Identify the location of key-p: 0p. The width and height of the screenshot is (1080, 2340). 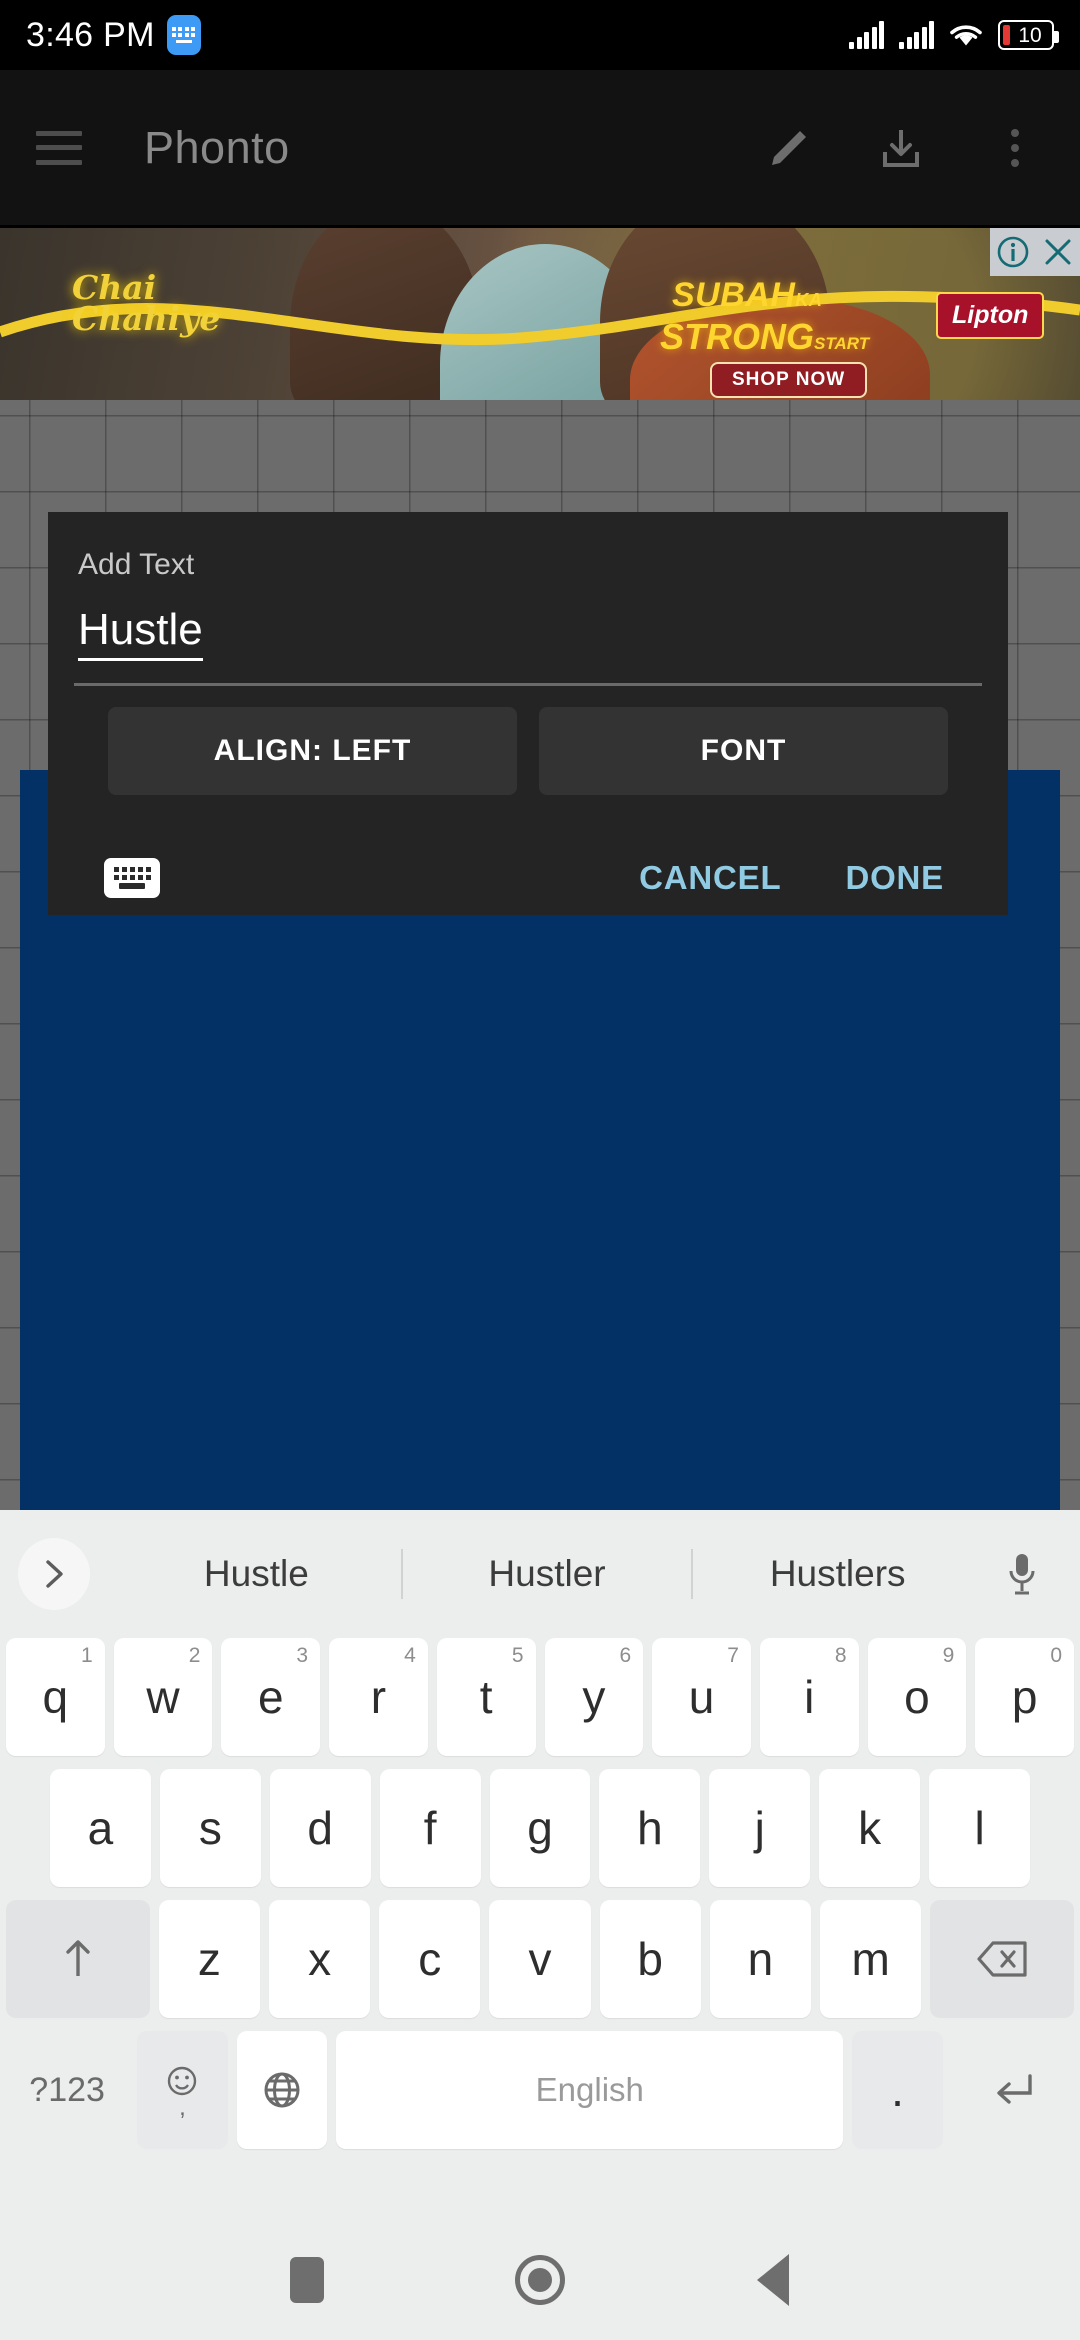
(1025, 1697).